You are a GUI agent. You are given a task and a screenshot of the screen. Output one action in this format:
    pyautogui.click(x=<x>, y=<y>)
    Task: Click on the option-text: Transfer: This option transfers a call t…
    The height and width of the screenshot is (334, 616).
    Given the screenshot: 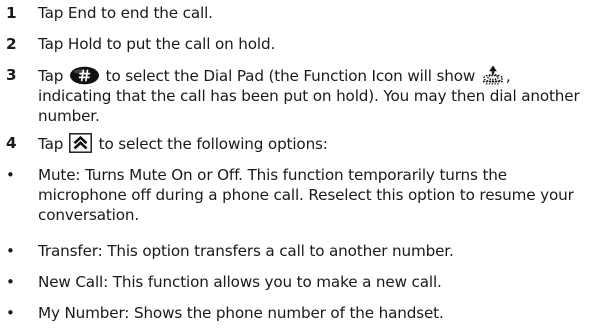 What is the action you would take?
    pyautogui.click(x=246, y=251)
    